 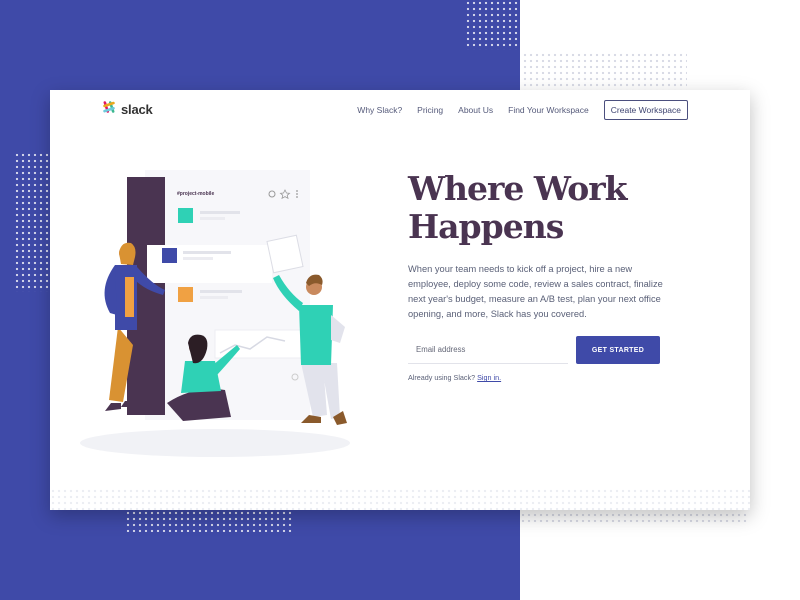 What do you see at coordinates (379, 110) in the screenshot?
I see `nav-link-why-slack: Why Slack?` at bounding box center [379, 110].